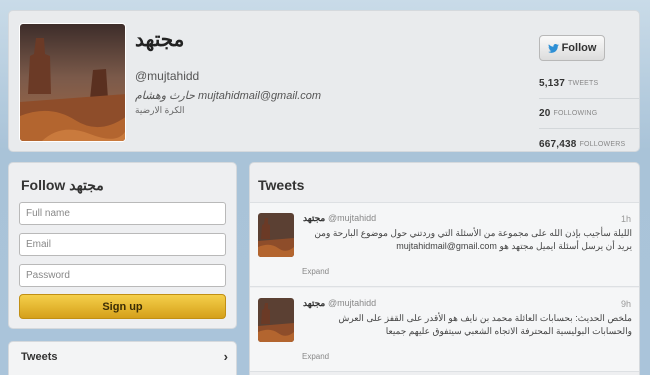  I want to click on follow-button: Follow, so click(572, 48).